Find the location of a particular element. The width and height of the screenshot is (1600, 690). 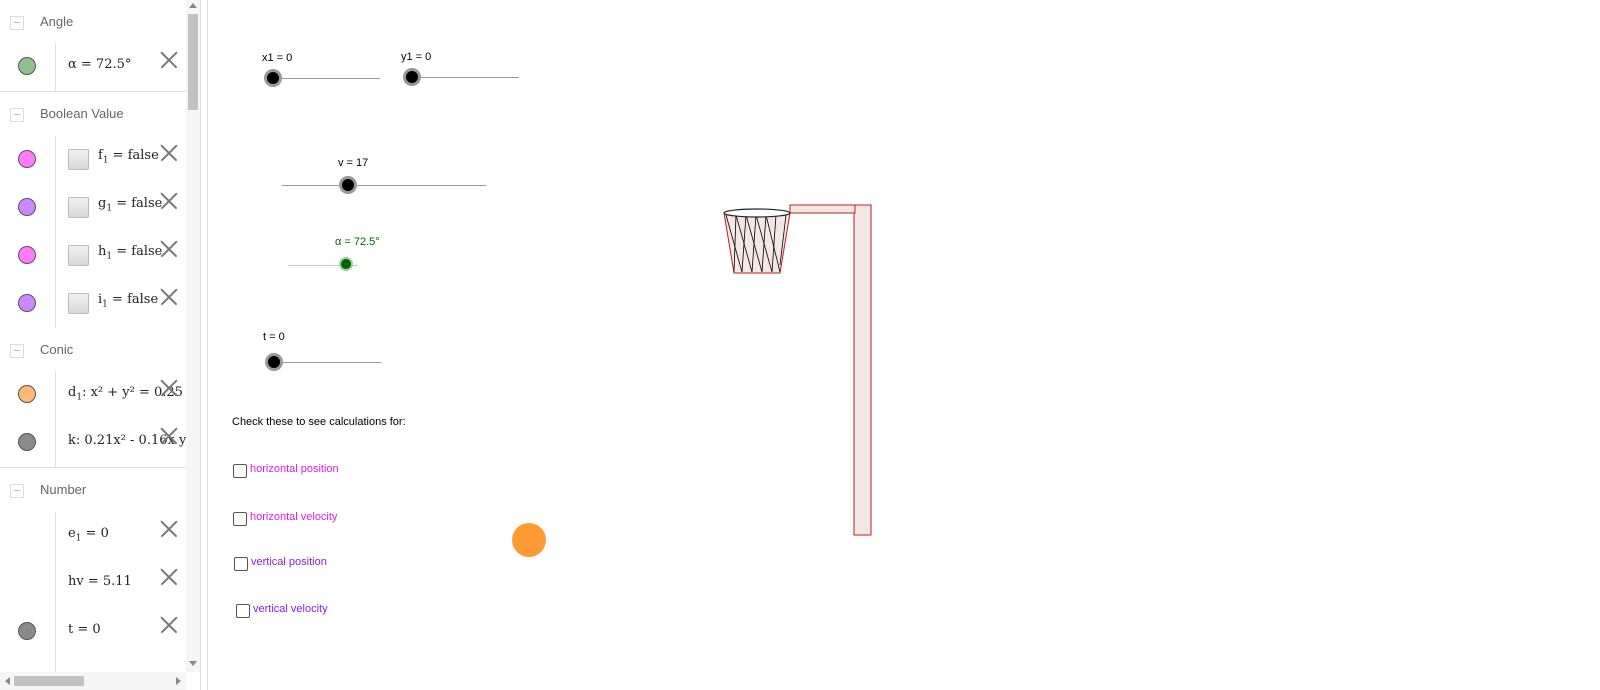

view-splitter is located at coordinates (204, 345).